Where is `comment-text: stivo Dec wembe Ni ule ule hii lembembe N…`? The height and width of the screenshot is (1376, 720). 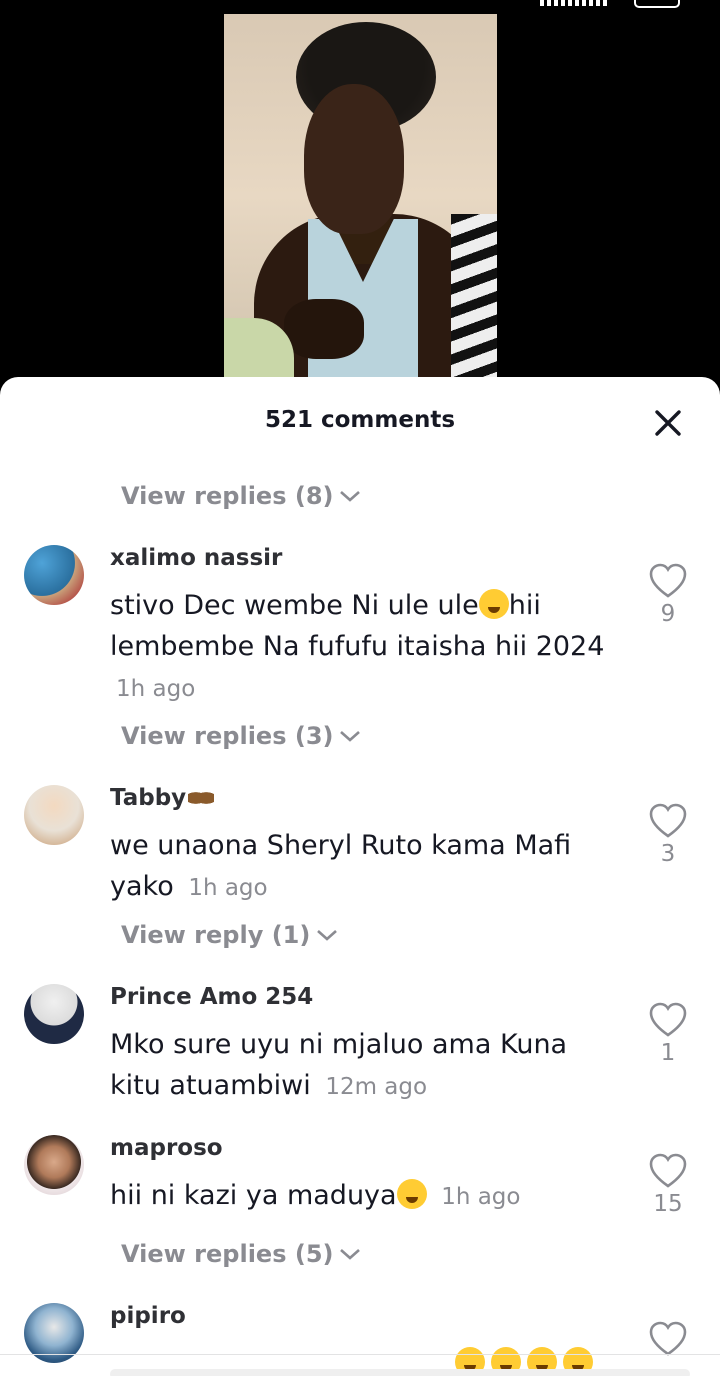 comment-text: stivo Dec wembe Ni ule ule hii lembembe N… is located at coordinates (357, 645).